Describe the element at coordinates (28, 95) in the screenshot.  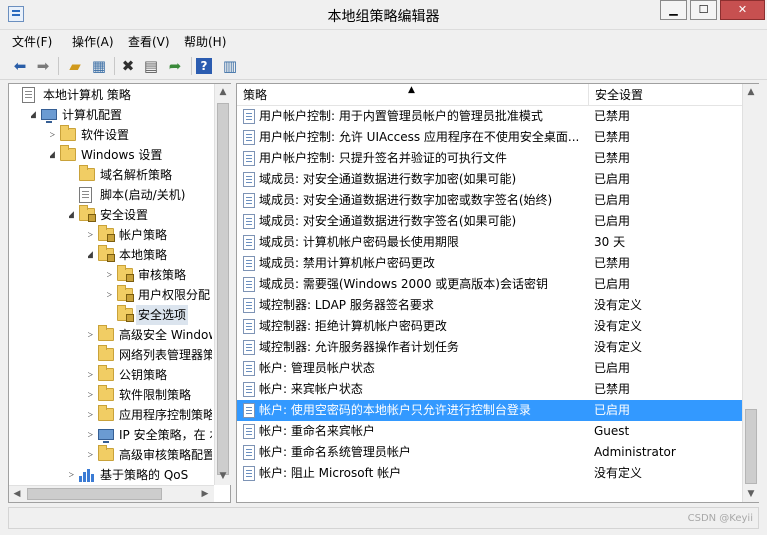
I see `document-icon` at that location.